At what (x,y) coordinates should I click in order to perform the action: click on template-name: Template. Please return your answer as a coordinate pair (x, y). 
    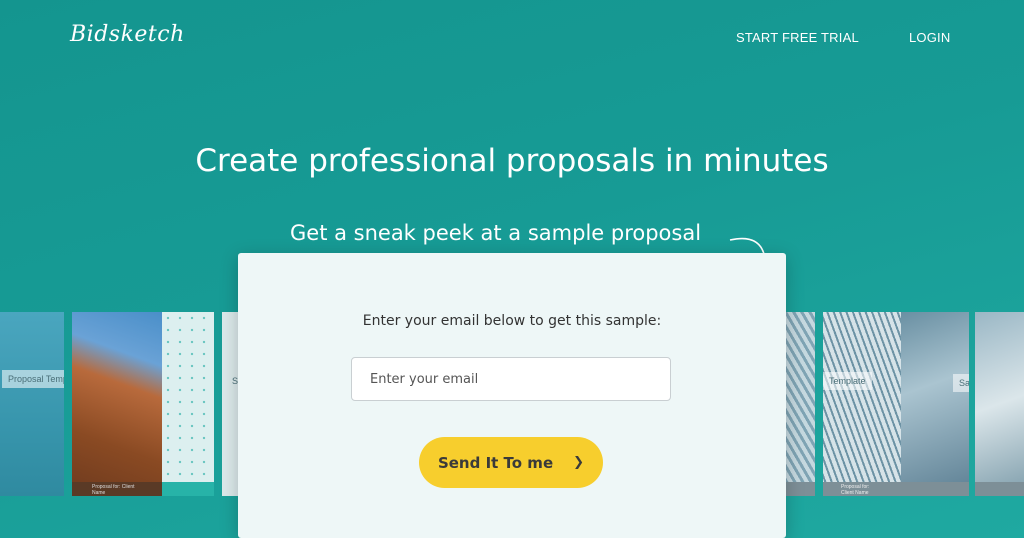
    Looking at the image, I should click on (847, 381).